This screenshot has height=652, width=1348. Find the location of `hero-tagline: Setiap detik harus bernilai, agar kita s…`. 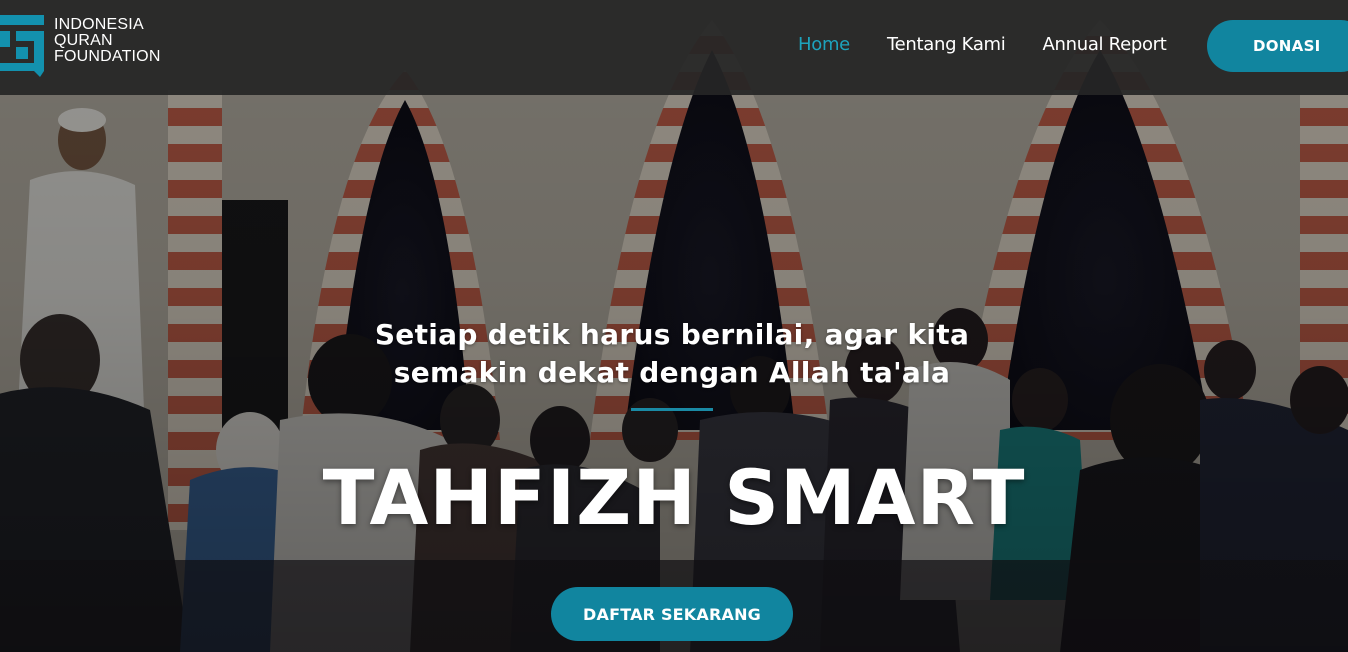

hero-tagline: Setiap detik harus bernilai, agar kita s… is located at coordinates (672, 353).